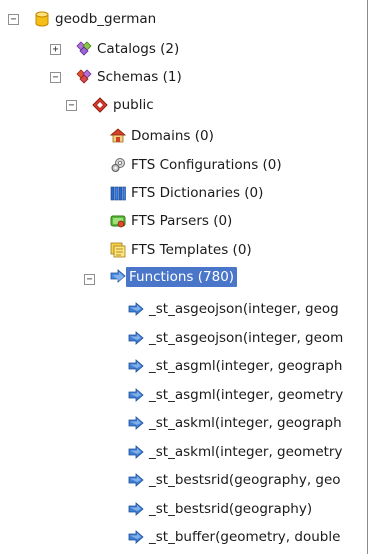  I want to click on fts-configurations-icon, so click(118, 165).